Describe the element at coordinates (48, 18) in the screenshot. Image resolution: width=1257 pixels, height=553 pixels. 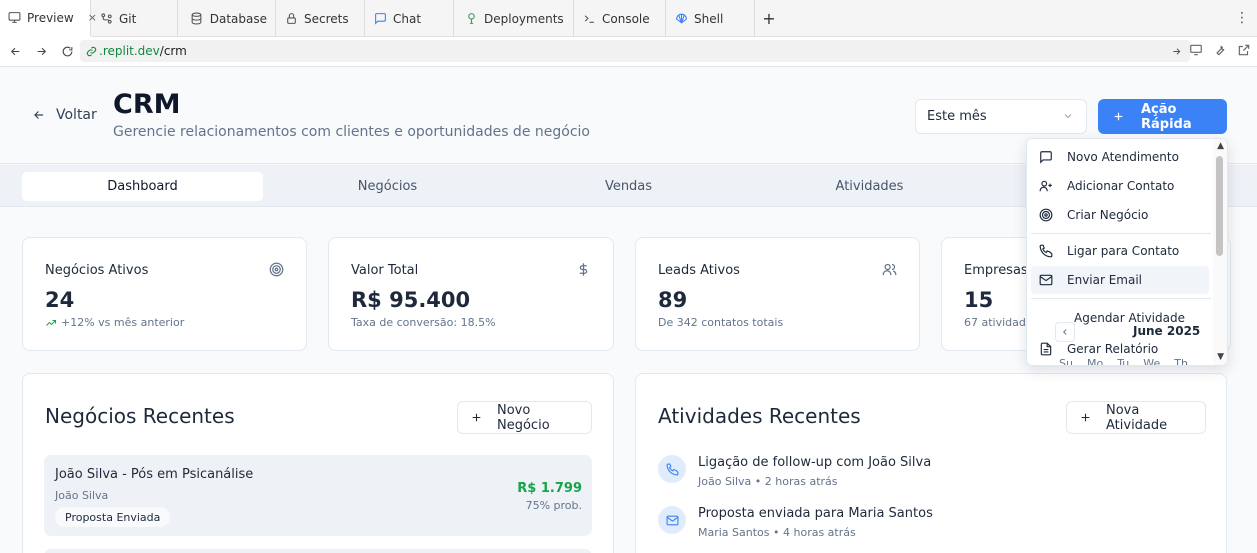
I see `tab-preview: Preview ×` at that location.